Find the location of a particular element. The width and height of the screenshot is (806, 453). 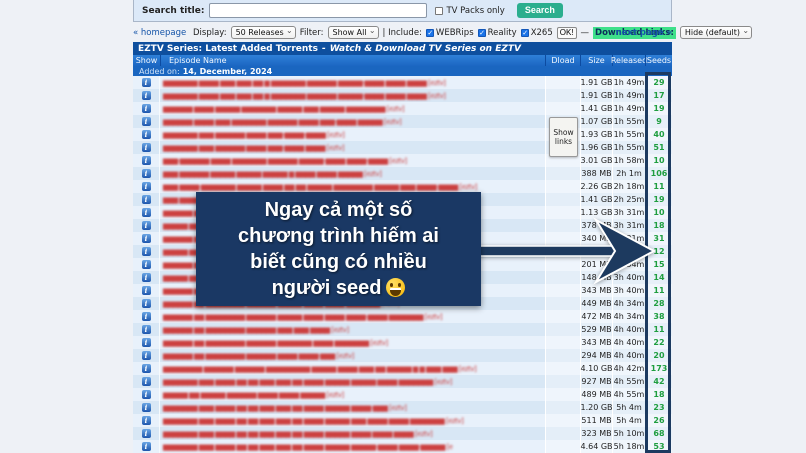

col-dload: Dload is located at coordinates (562, 60).